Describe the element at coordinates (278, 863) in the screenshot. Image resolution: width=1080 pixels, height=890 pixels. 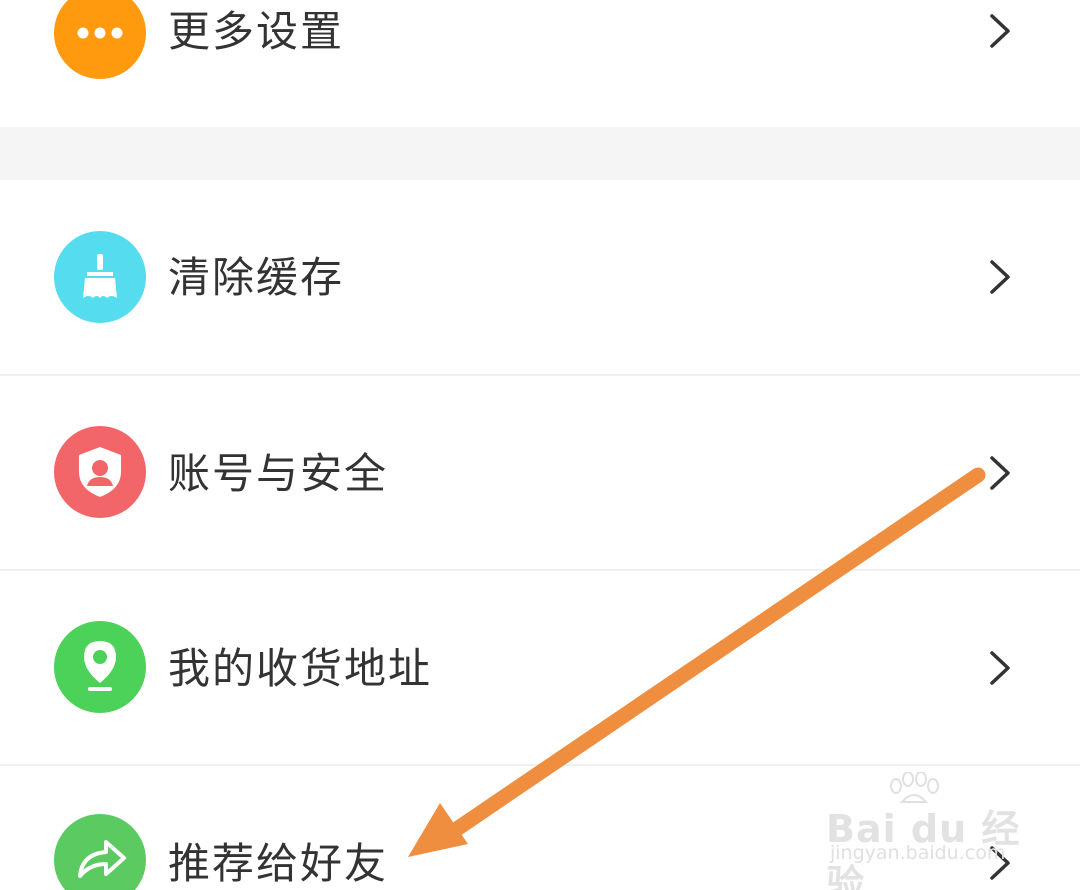
I see `menu-item-label: 推荐给好友` at that location.